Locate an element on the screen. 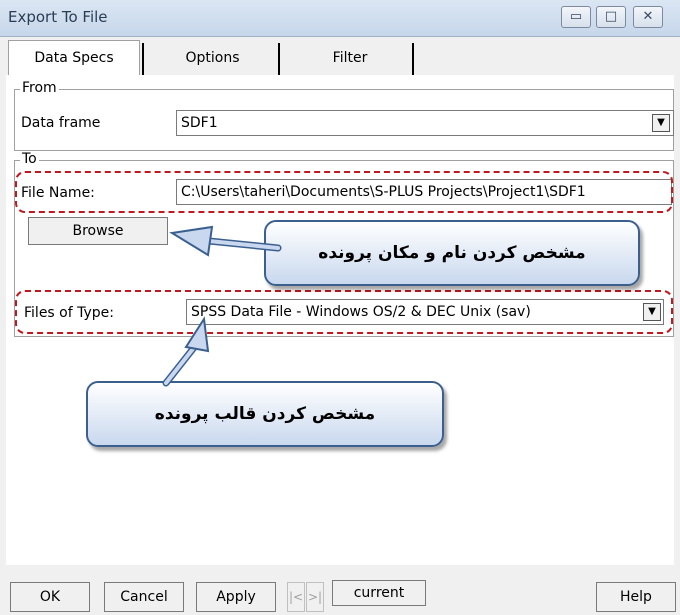 This screenshot has width=680, height=615. next-button: >| is located at coordinates (315, 597).